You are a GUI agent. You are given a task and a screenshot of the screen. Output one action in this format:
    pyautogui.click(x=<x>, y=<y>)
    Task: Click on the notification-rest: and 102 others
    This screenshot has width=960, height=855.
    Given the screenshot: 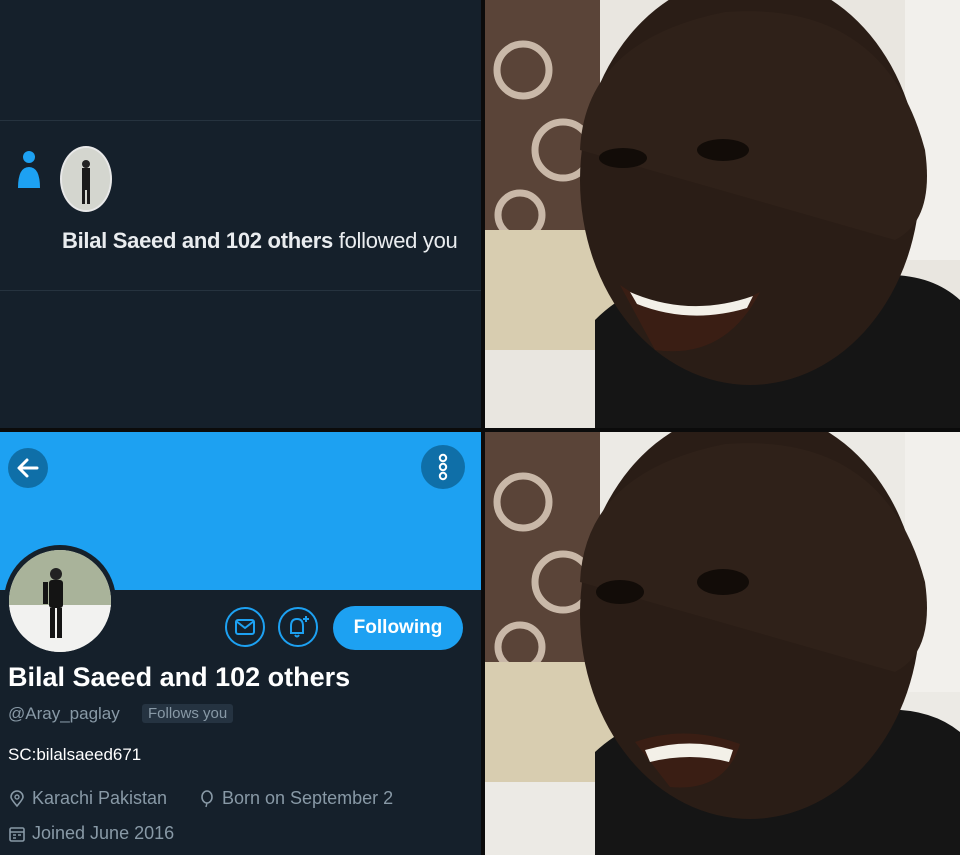 What is the action you would take?
    pyautogui.click(x=257, y=240)
    